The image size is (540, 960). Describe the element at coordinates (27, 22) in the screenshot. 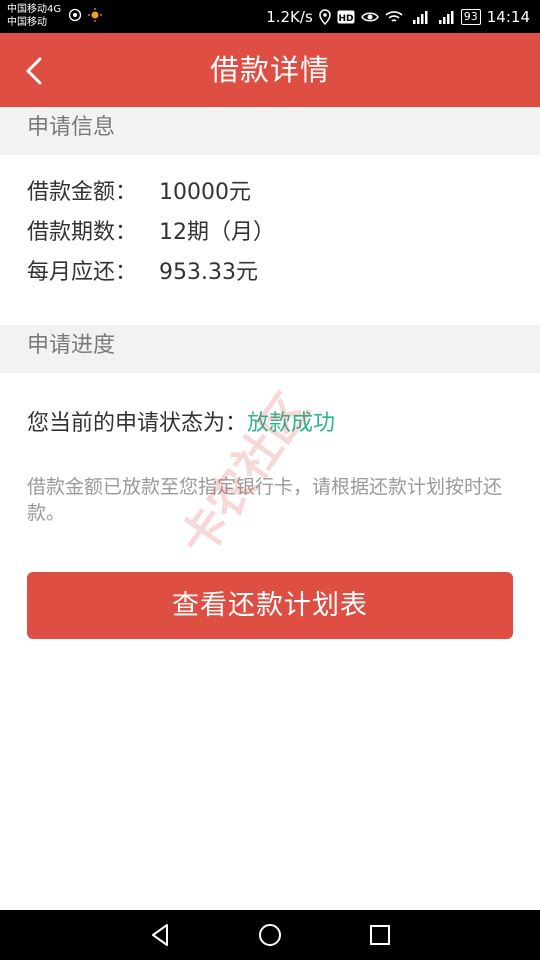

I see `carrier-line-2: 中国移动` at that location.